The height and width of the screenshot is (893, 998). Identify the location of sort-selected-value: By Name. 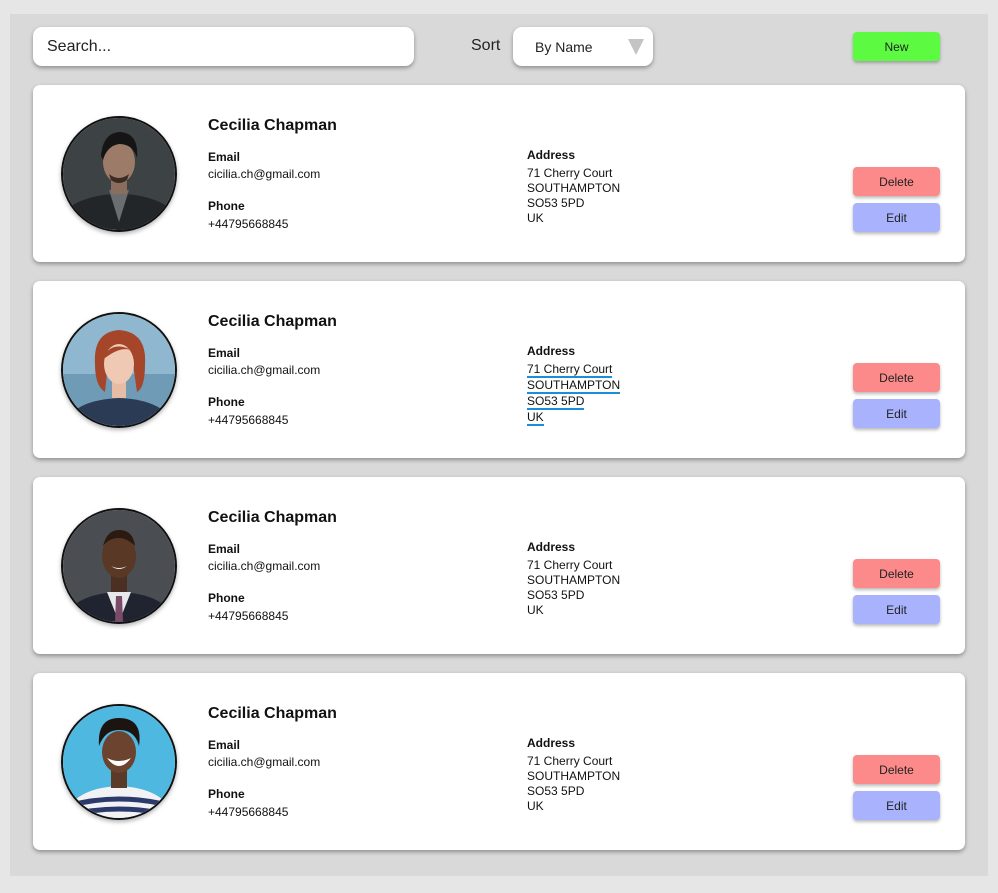
(564, 47).